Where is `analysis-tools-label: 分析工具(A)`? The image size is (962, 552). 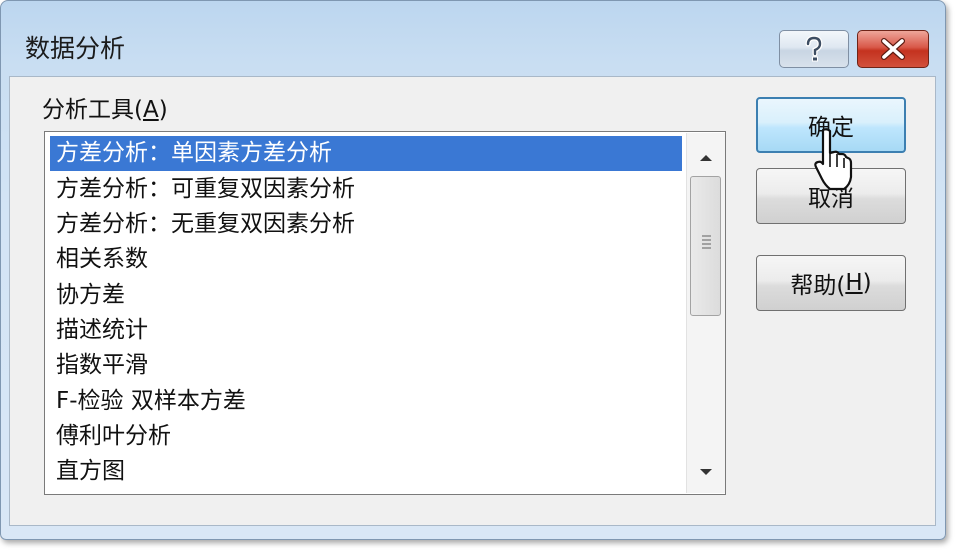 analysis-tools-label: 分析工具(A) is located at coordinates (105, 110).